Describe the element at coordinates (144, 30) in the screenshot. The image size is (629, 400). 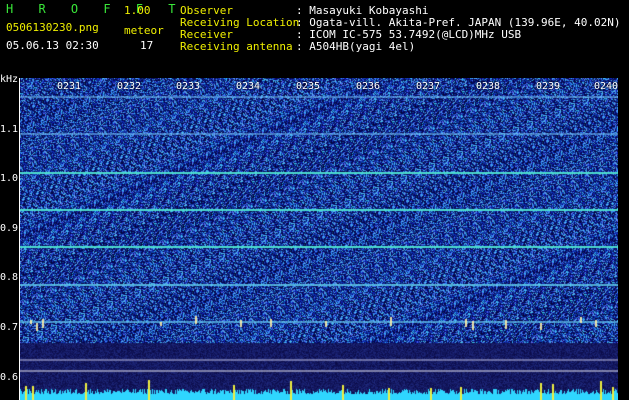
I see `meteor-label: meteor` at that location.